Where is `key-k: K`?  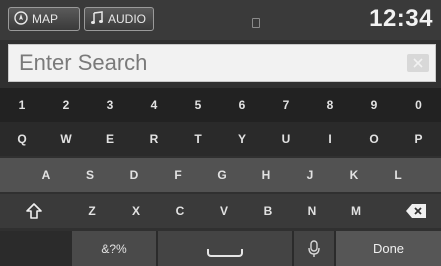 key-k: K is located at coordinates (354, 175).